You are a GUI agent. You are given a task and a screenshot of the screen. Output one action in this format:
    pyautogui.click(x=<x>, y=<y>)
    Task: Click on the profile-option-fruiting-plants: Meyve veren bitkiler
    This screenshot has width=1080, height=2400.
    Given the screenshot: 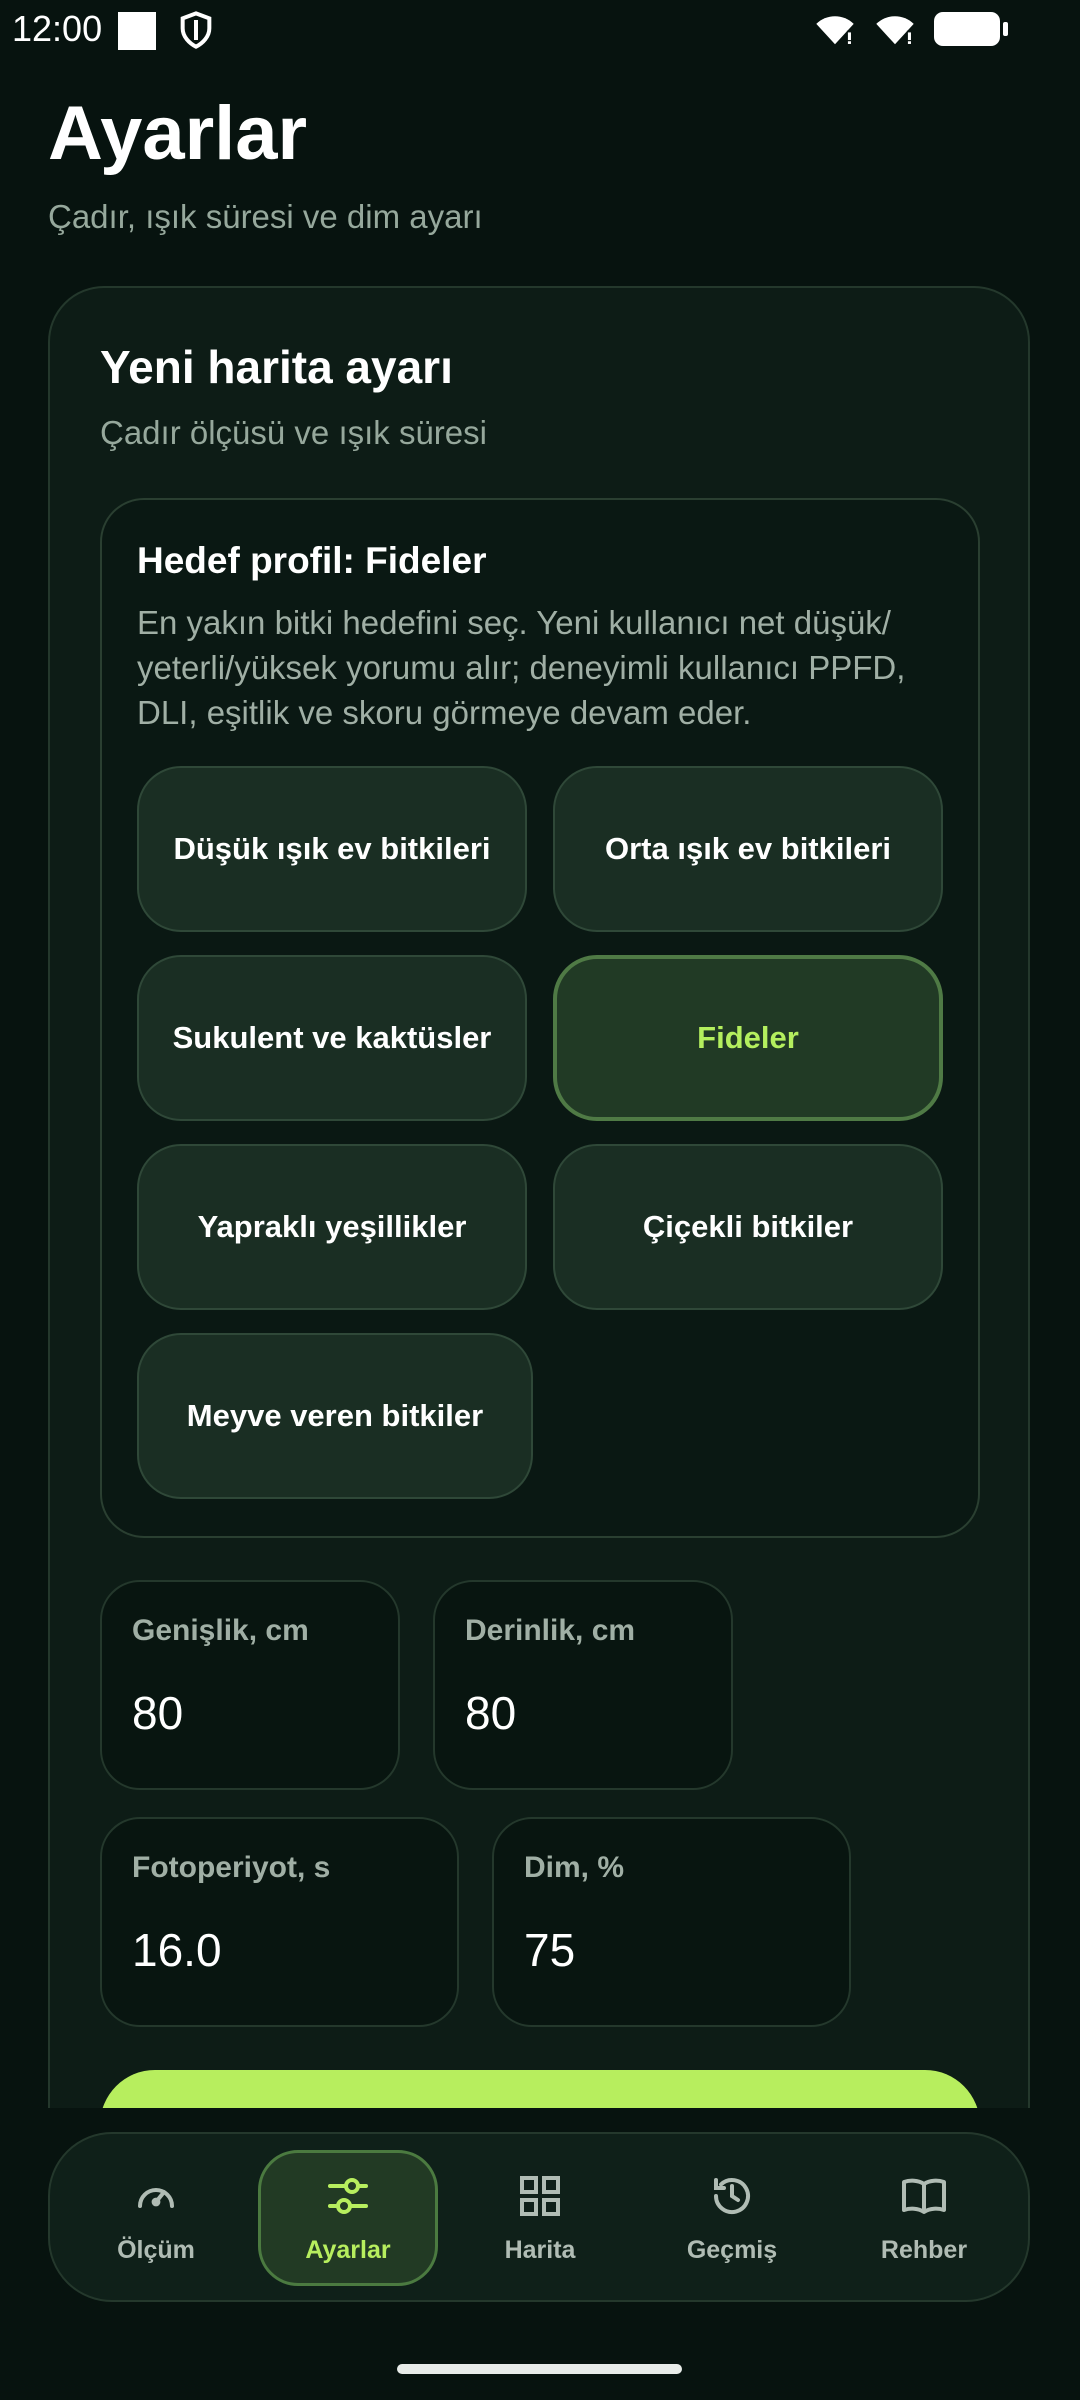 What is the action you would take?
    pyautogui.click(x=335, y=1416)
    